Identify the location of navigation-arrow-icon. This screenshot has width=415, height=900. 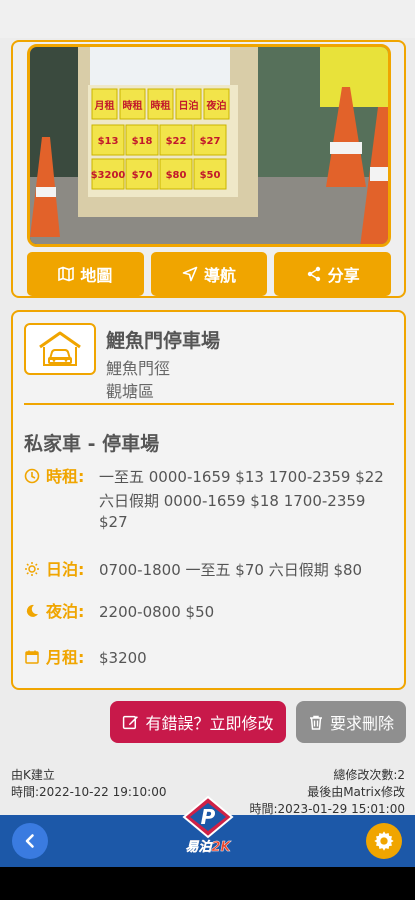
(190, 274).